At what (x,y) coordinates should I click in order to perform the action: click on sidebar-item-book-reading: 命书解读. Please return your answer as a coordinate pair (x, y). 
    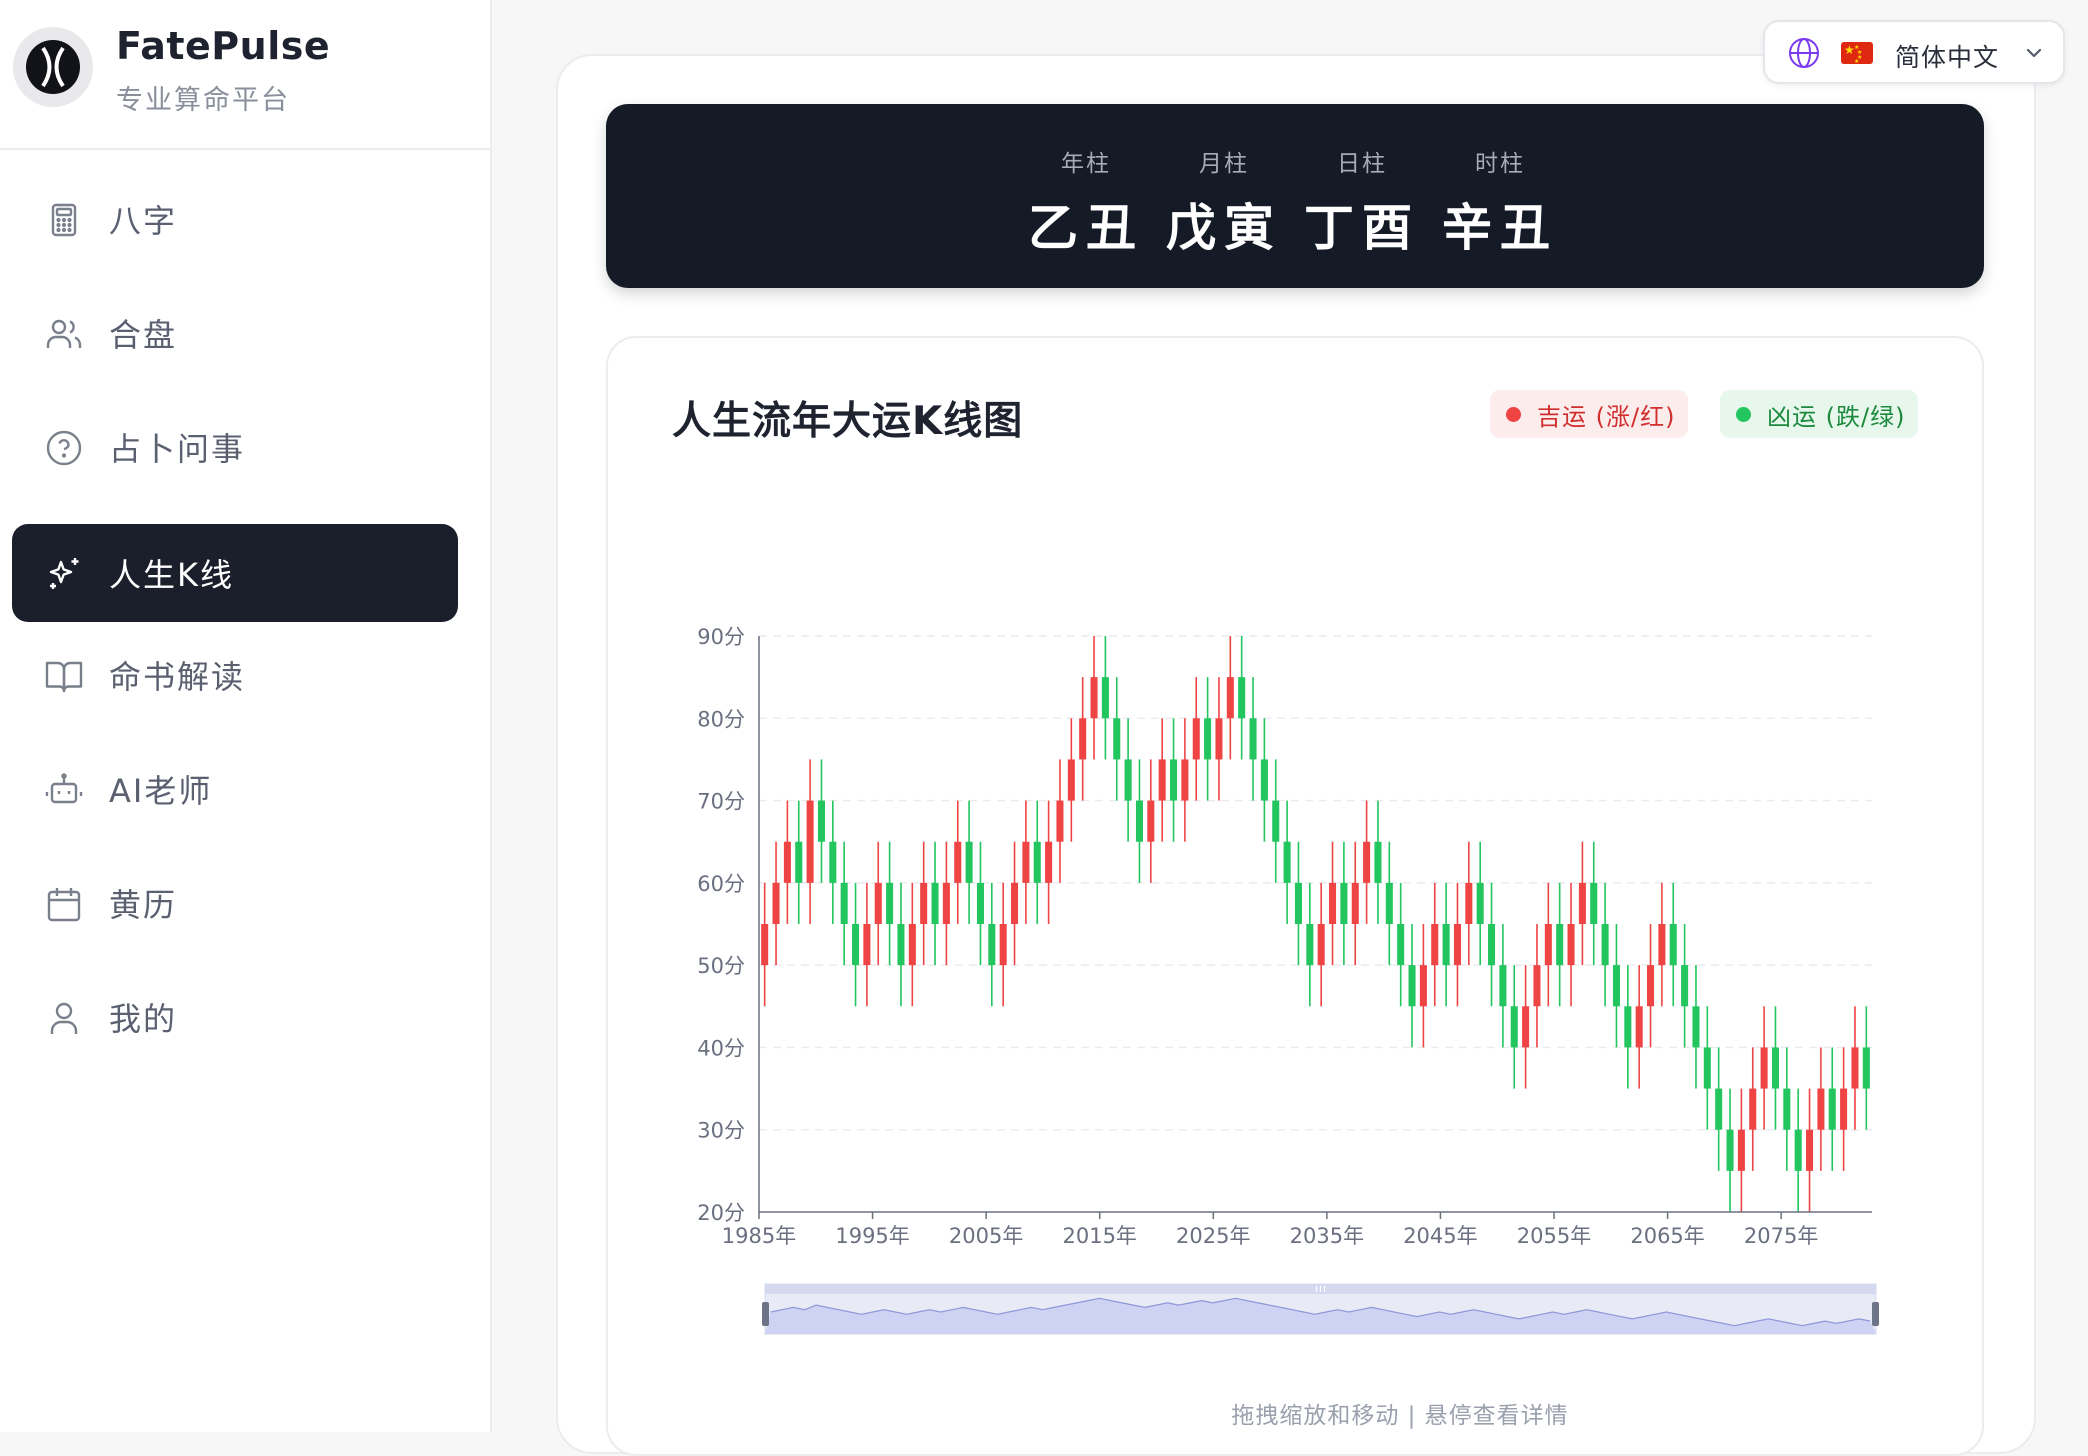
    Looking at the image, I should click on (235, 675).